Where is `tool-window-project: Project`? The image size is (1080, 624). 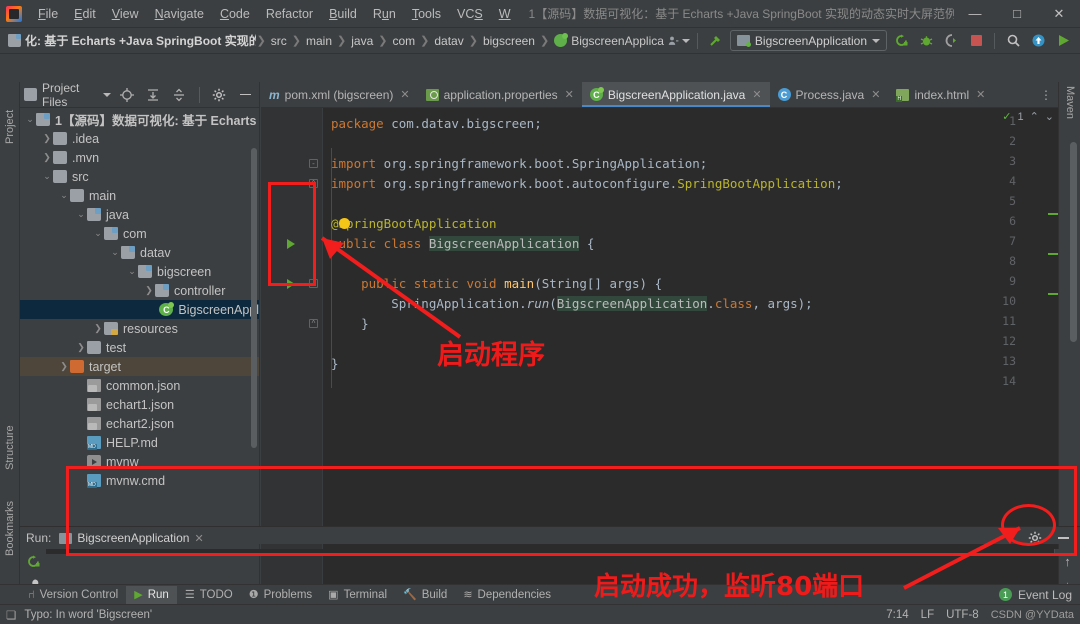
tool-window-project: Project is located at coordinates (10, 115).